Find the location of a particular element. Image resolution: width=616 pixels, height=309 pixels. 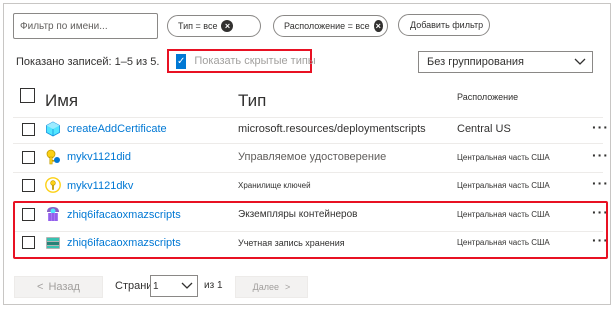

column-header-name: Имя is located at coordinates (61, 101).